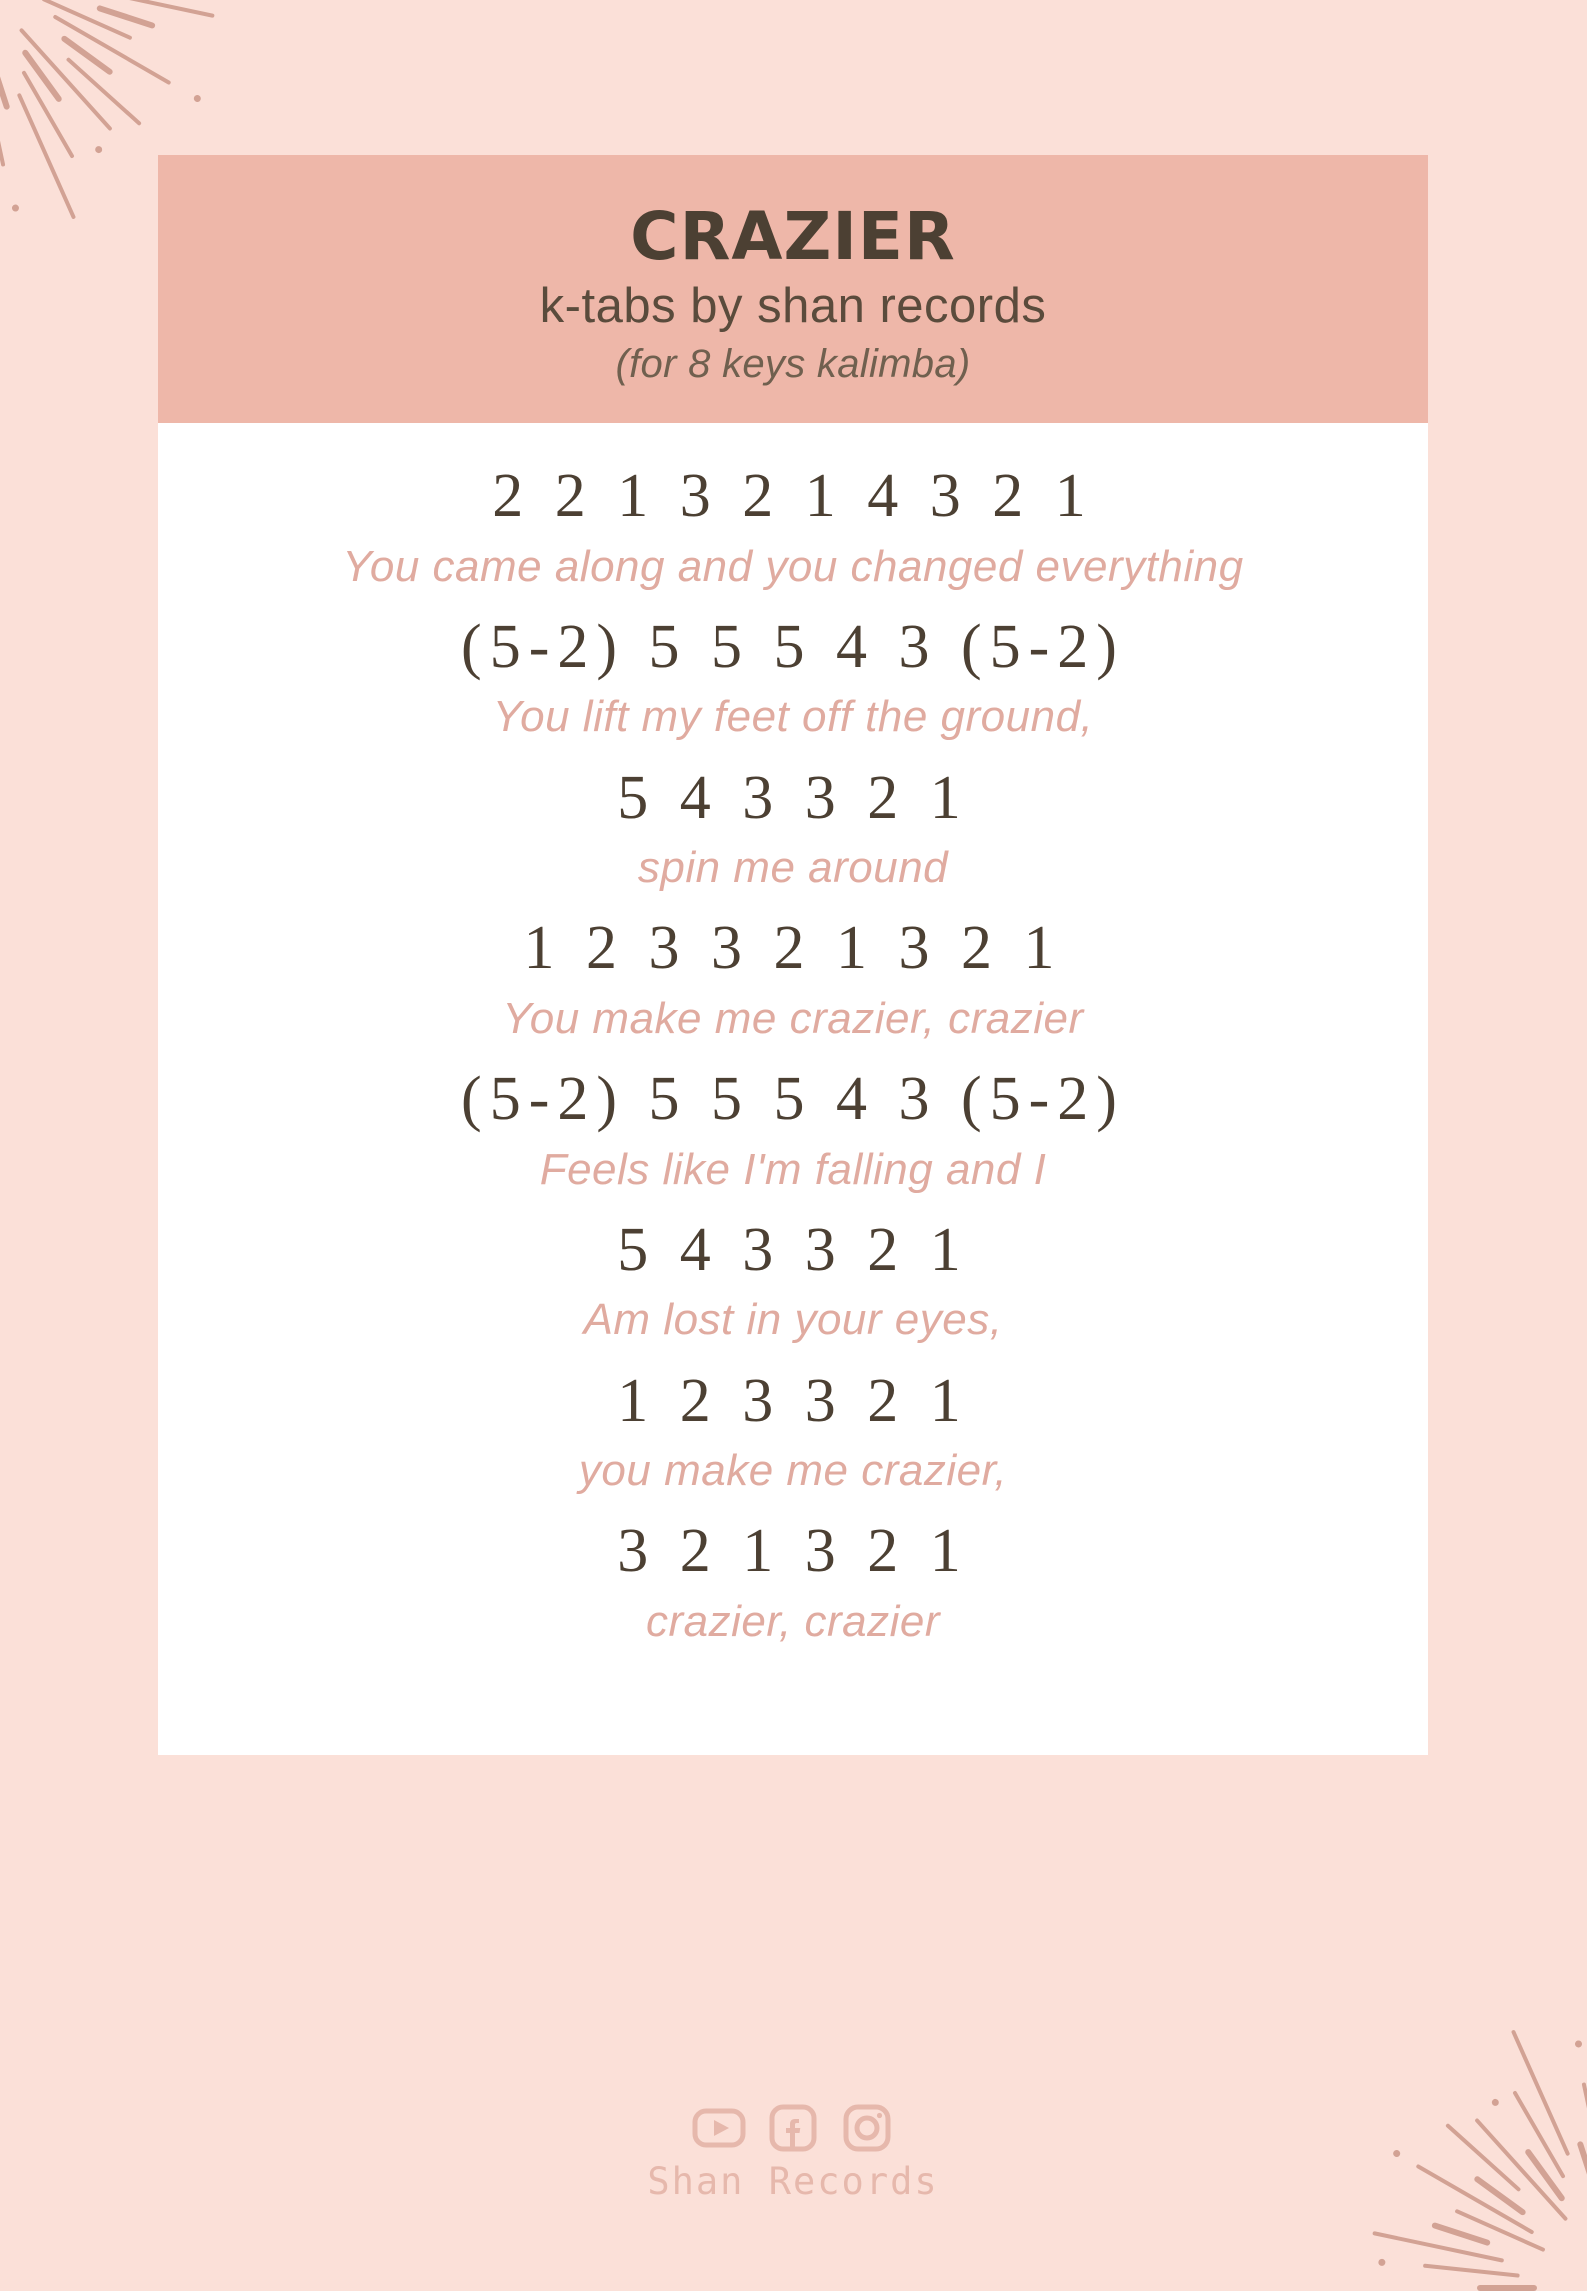  Describe the element at coordinates (793, 1320) in the screenshot. I see `lyric-line: Am lost in your eyes,` at that location.